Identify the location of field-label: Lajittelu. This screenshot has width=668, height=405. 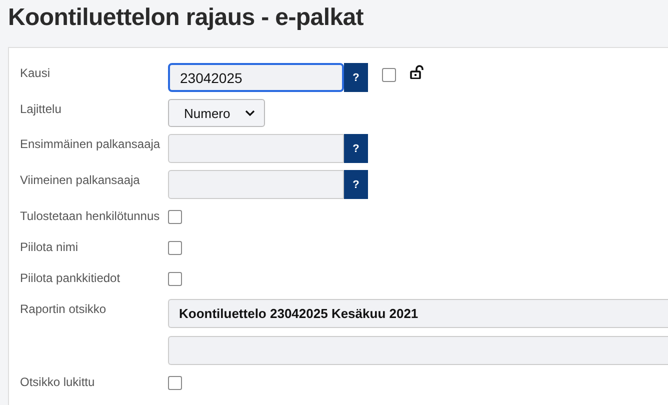
(41, 109).